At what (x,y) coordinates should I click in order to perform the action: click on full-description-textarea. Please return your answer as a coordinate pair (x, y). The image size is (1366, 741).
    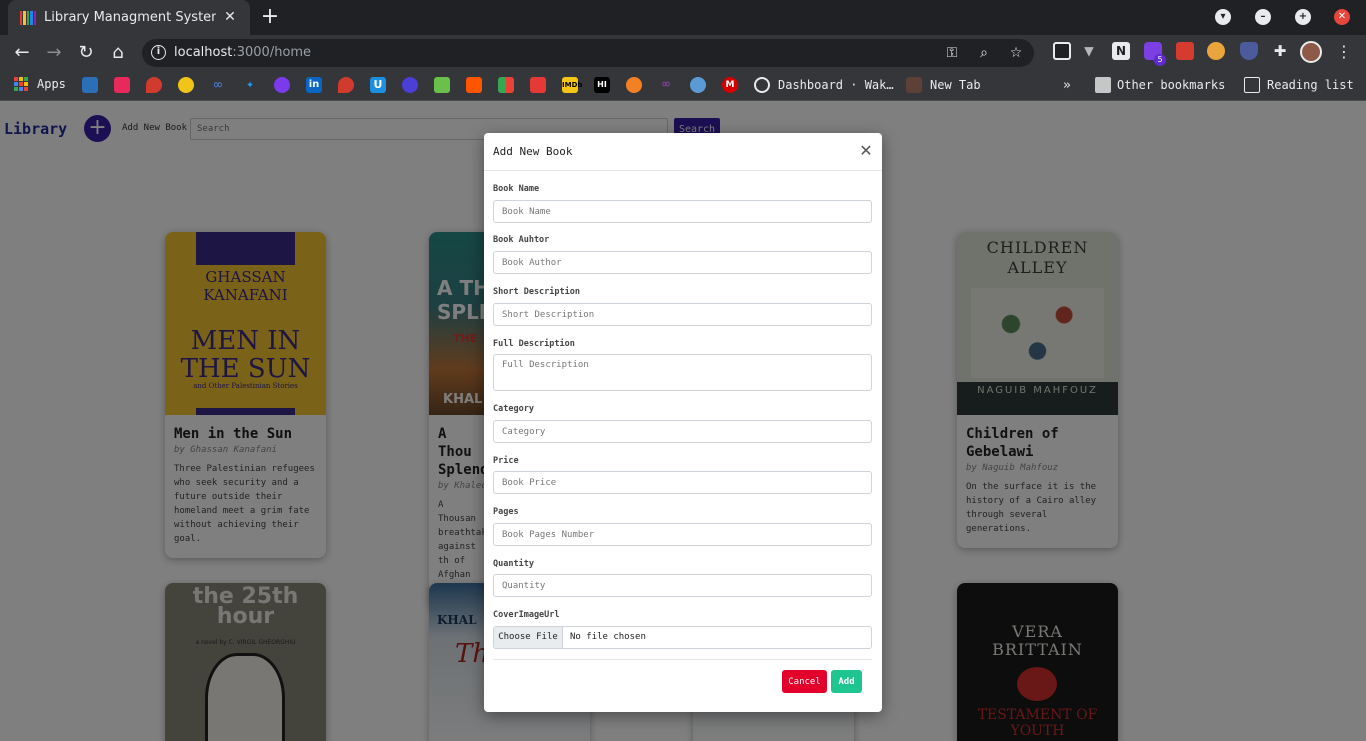
    Looking at the image, I should click on (682, 372).